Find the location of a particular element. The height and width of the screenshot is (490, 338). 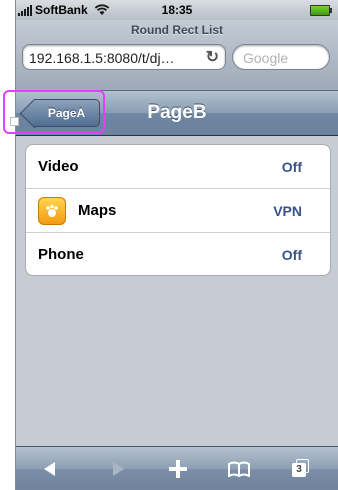

clock: 18:35 is located at coordinates (177, 10).